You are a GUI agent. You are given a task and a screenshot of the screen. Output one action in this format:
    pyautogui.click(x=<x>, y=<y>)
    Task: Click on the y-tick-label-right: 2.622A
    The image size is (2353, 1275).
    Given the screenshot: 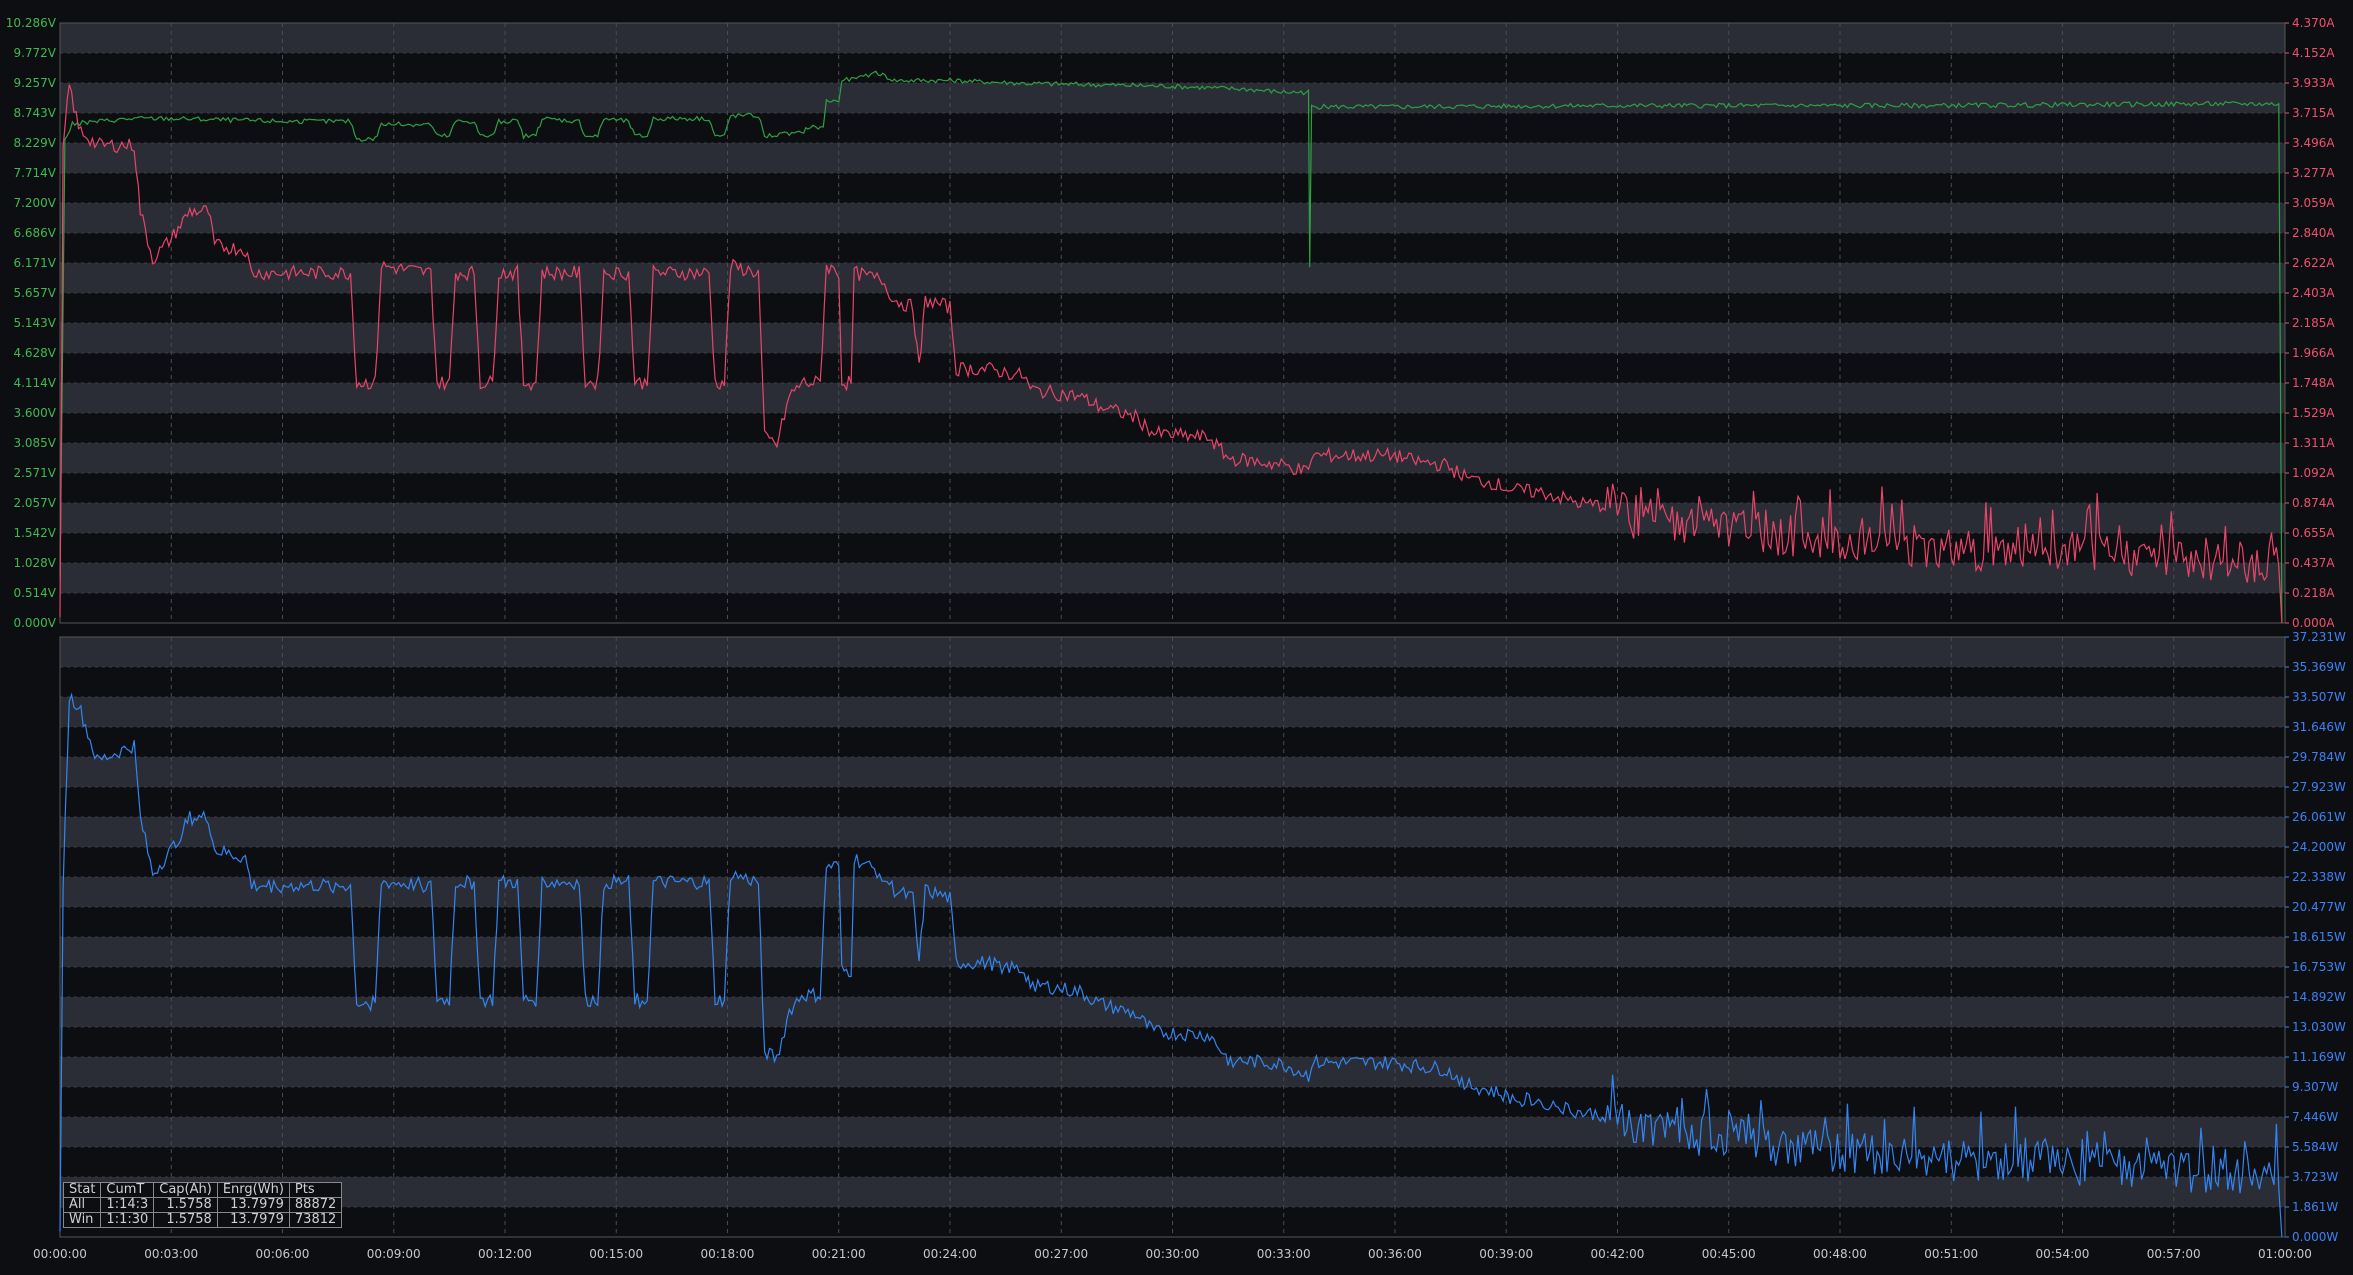 What is the action you would take?
    pyautogui.click(x=2313, y=263)
    